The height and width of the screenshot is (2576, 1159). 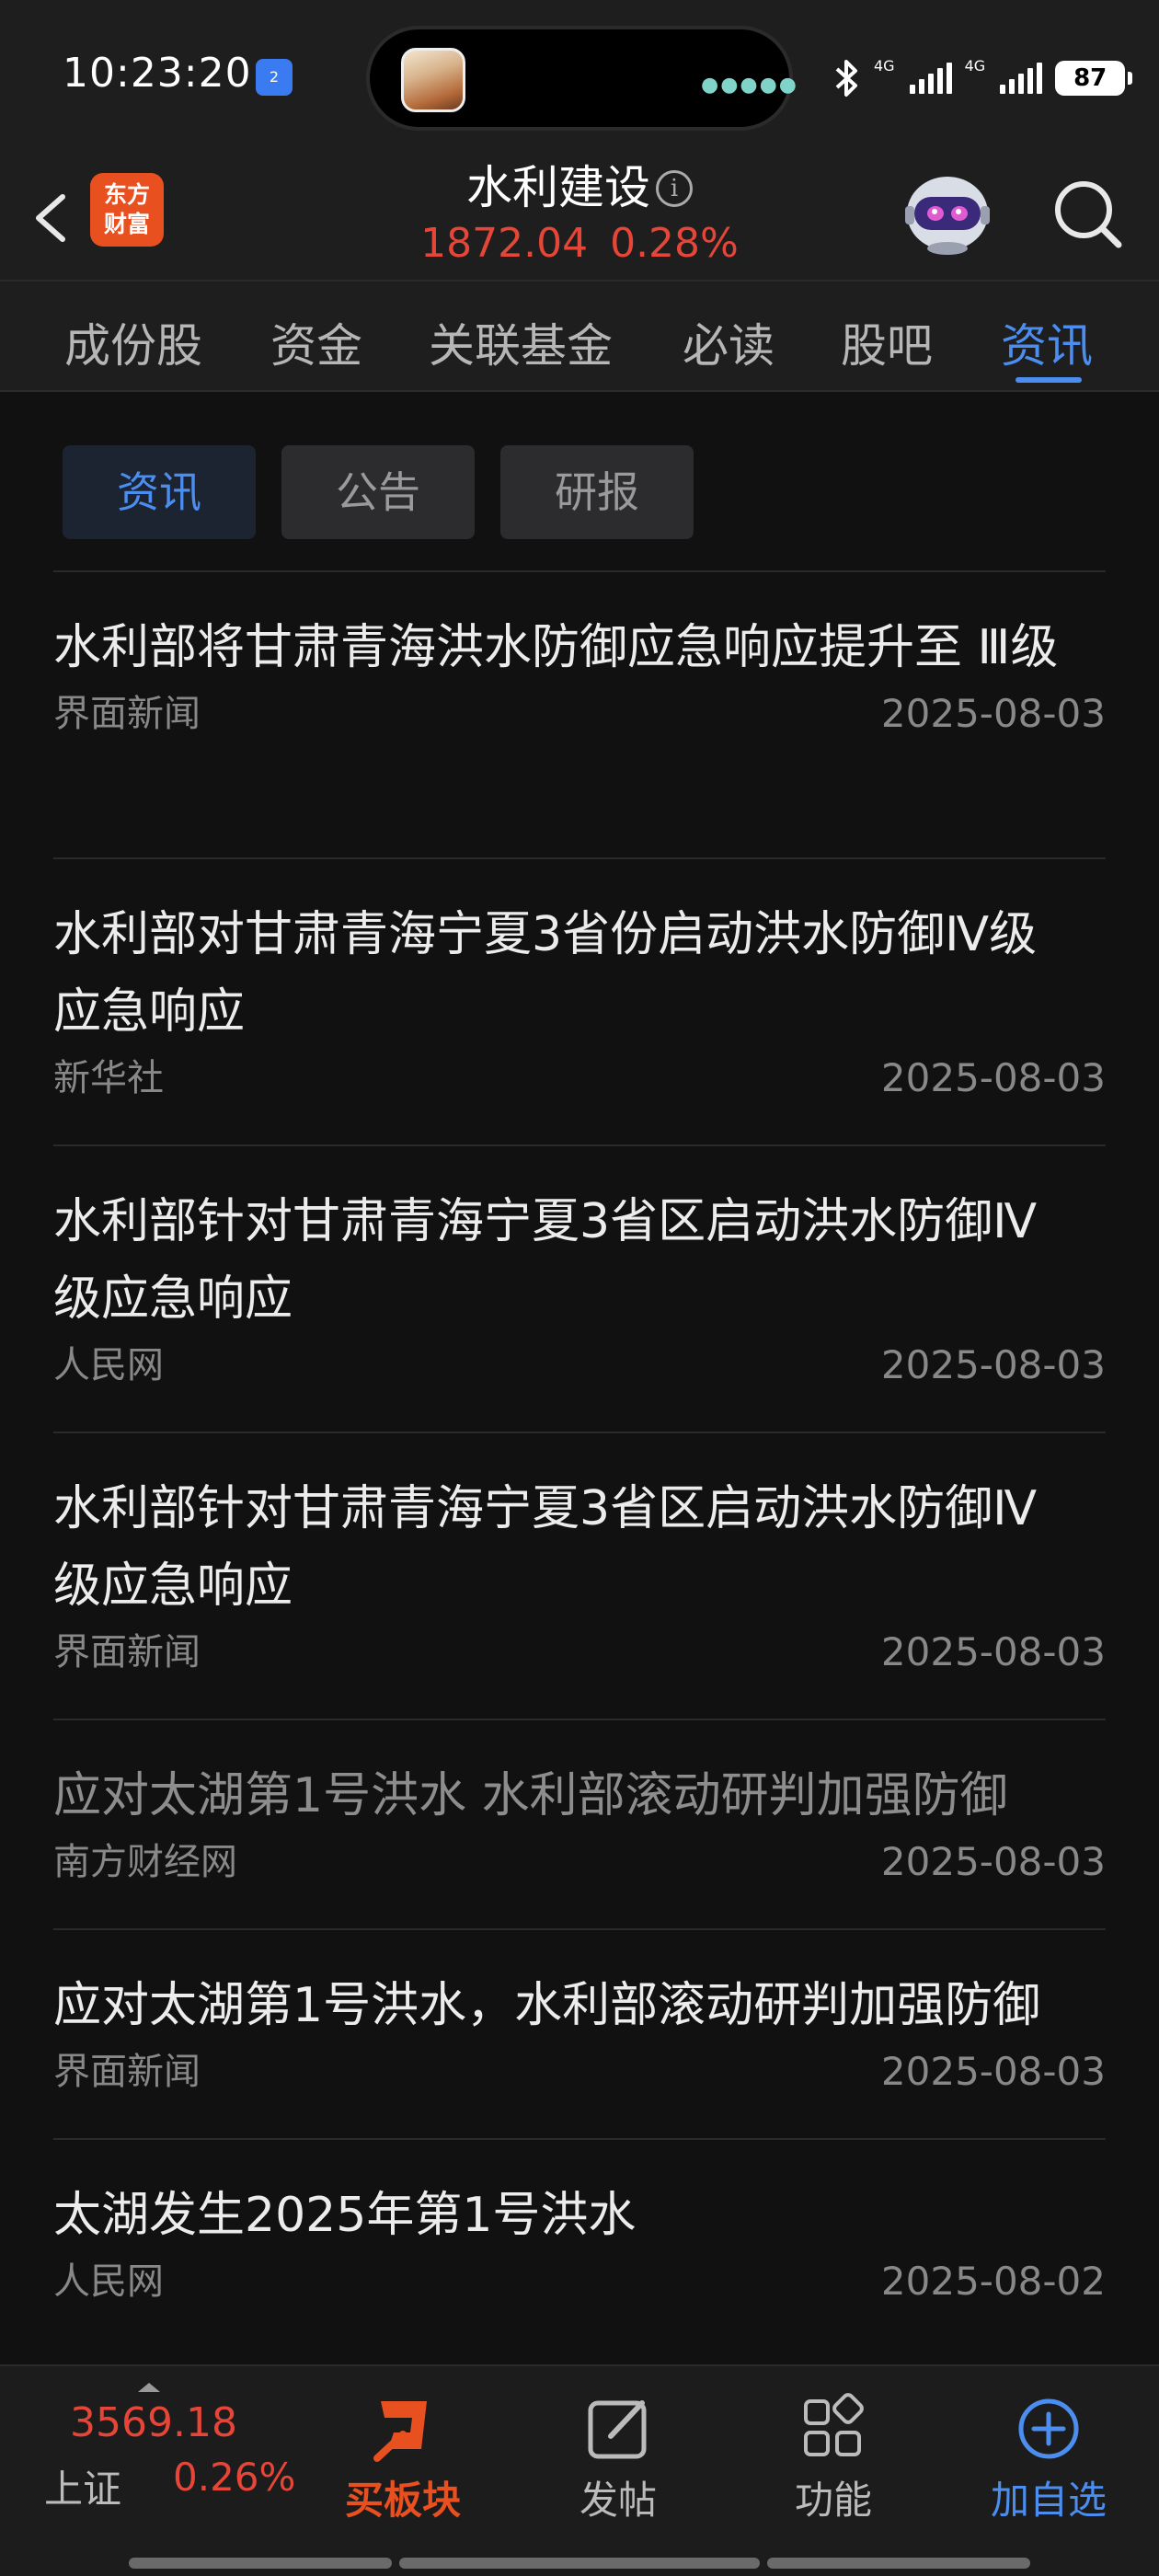 I want to click on sector-quote: 1872.04 0.28%, so click(x=579, y=244).